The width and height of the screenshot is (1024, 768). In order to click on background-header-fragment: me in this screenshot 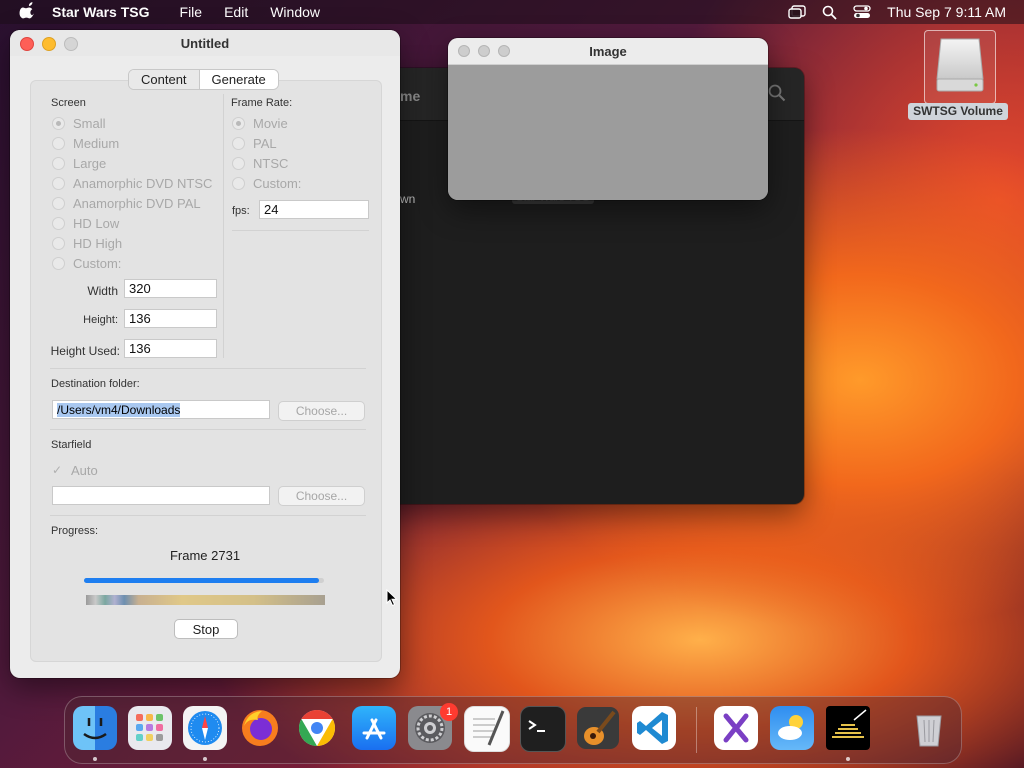, I will do `click(410, 96)`.